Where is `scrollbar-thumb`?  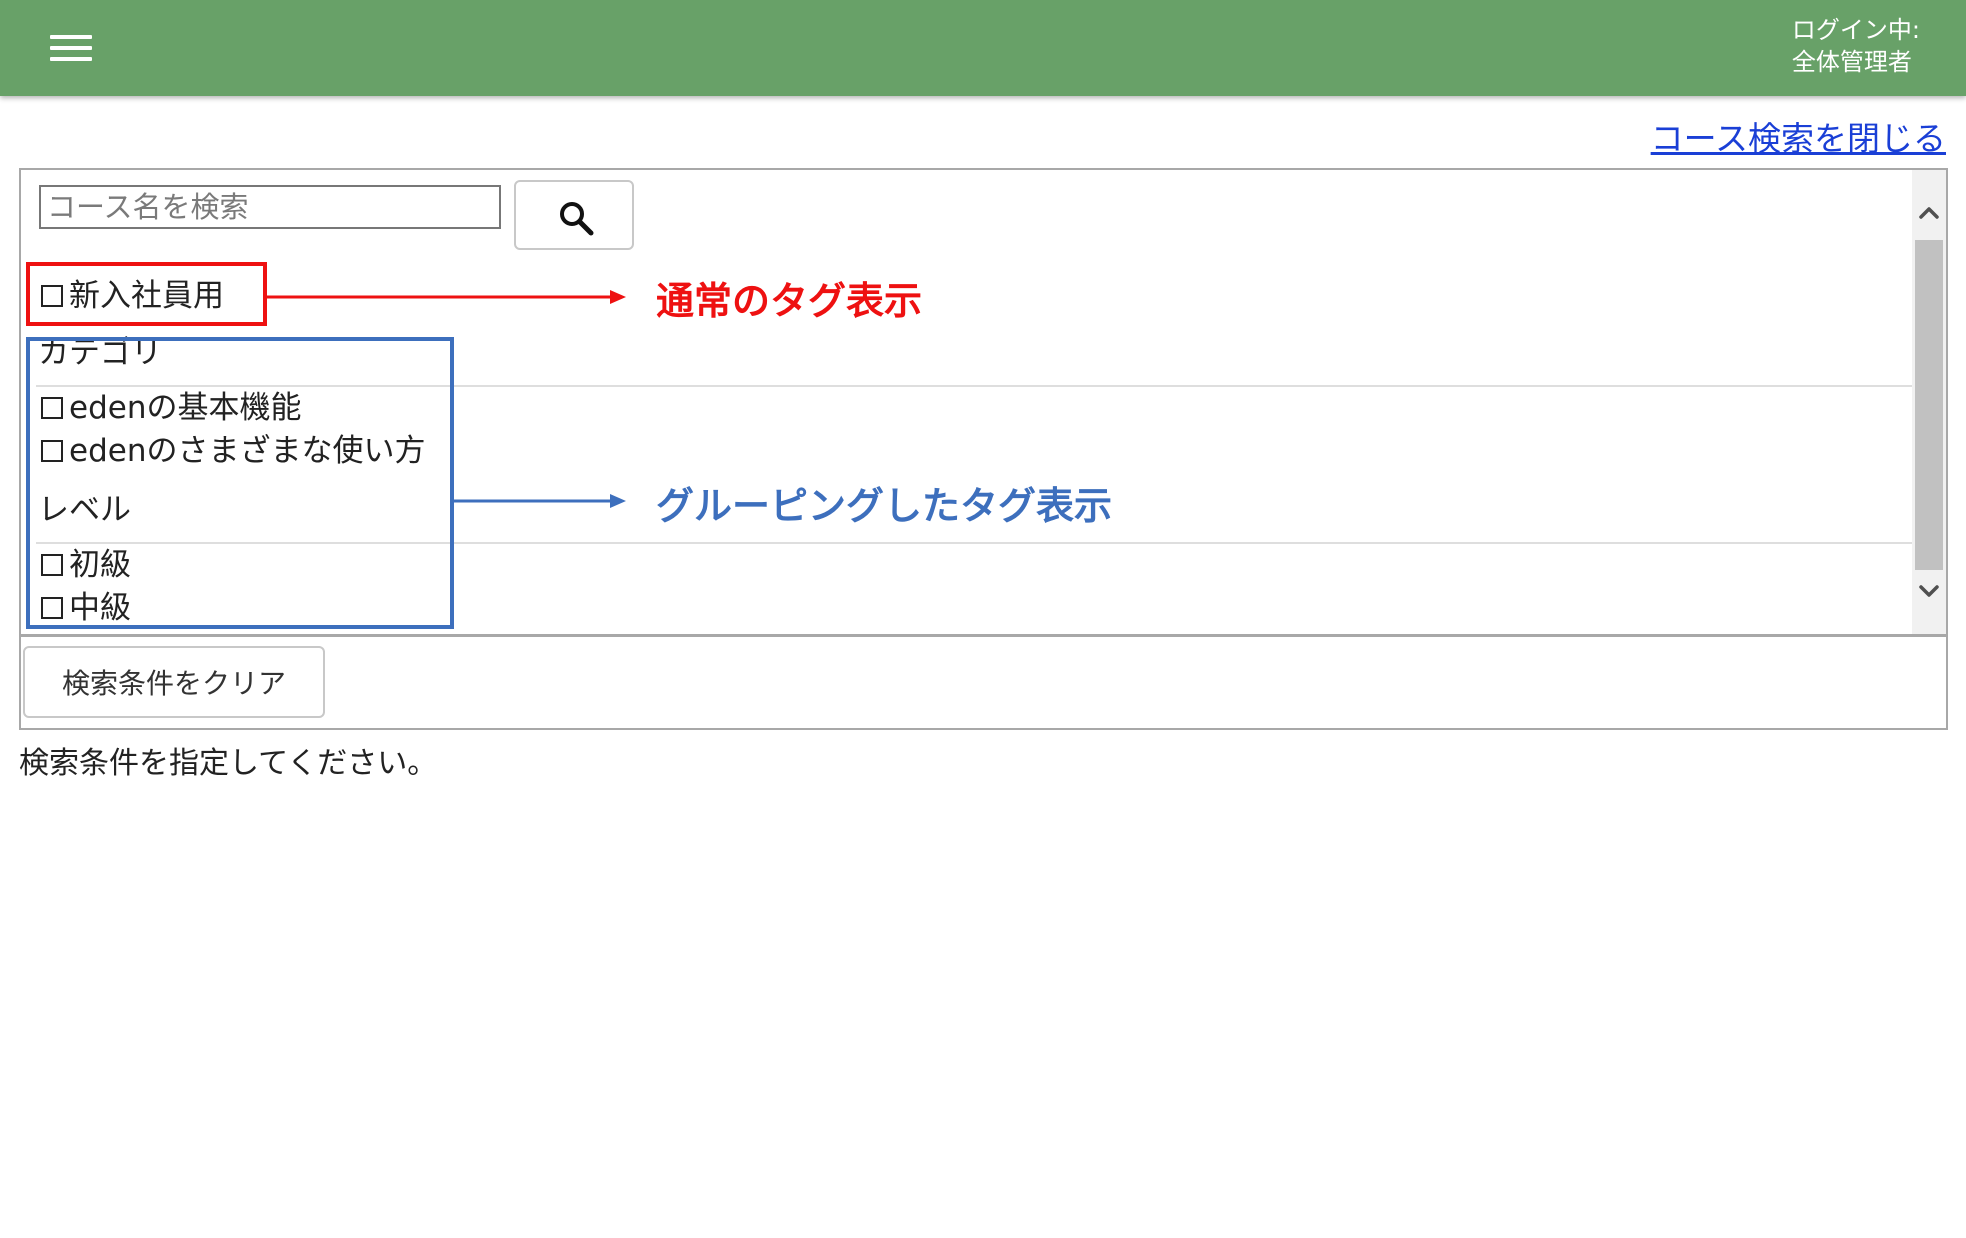
scrollbar-thumb is located at coordinates (1929, 405).